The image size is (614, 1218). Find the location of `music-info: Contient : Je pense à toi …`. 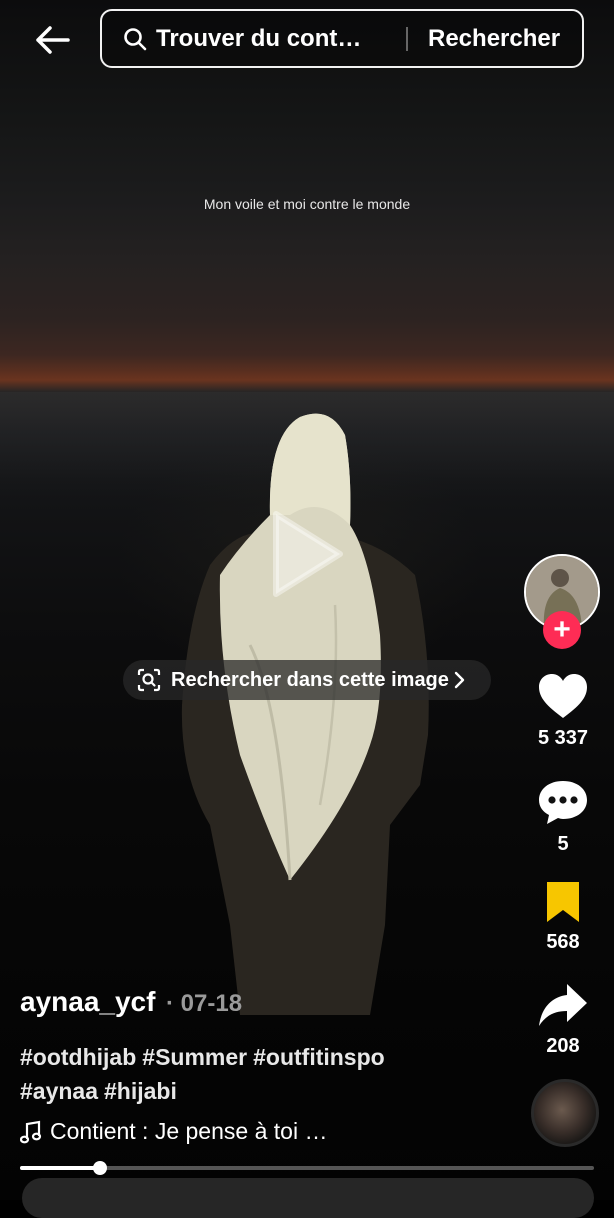

music-info: Contient : Je pense à toi … is located at coordinates (173, 1131).